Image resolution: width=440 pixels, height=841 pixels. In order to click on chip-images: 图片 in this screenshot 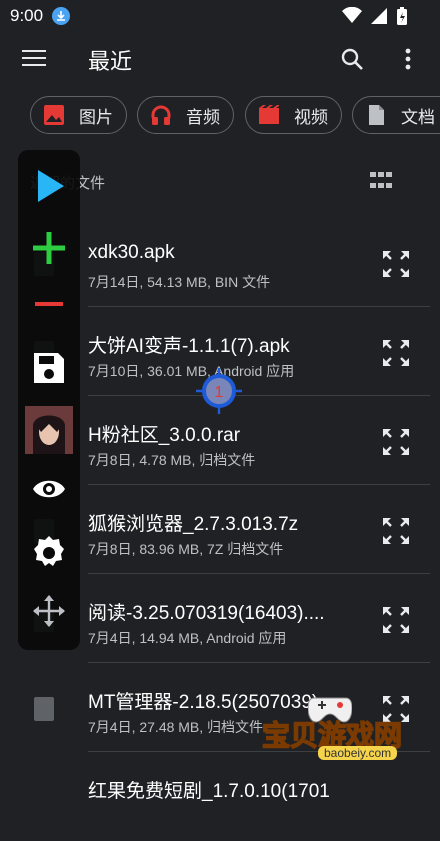, I will do `click(78, 115)`.